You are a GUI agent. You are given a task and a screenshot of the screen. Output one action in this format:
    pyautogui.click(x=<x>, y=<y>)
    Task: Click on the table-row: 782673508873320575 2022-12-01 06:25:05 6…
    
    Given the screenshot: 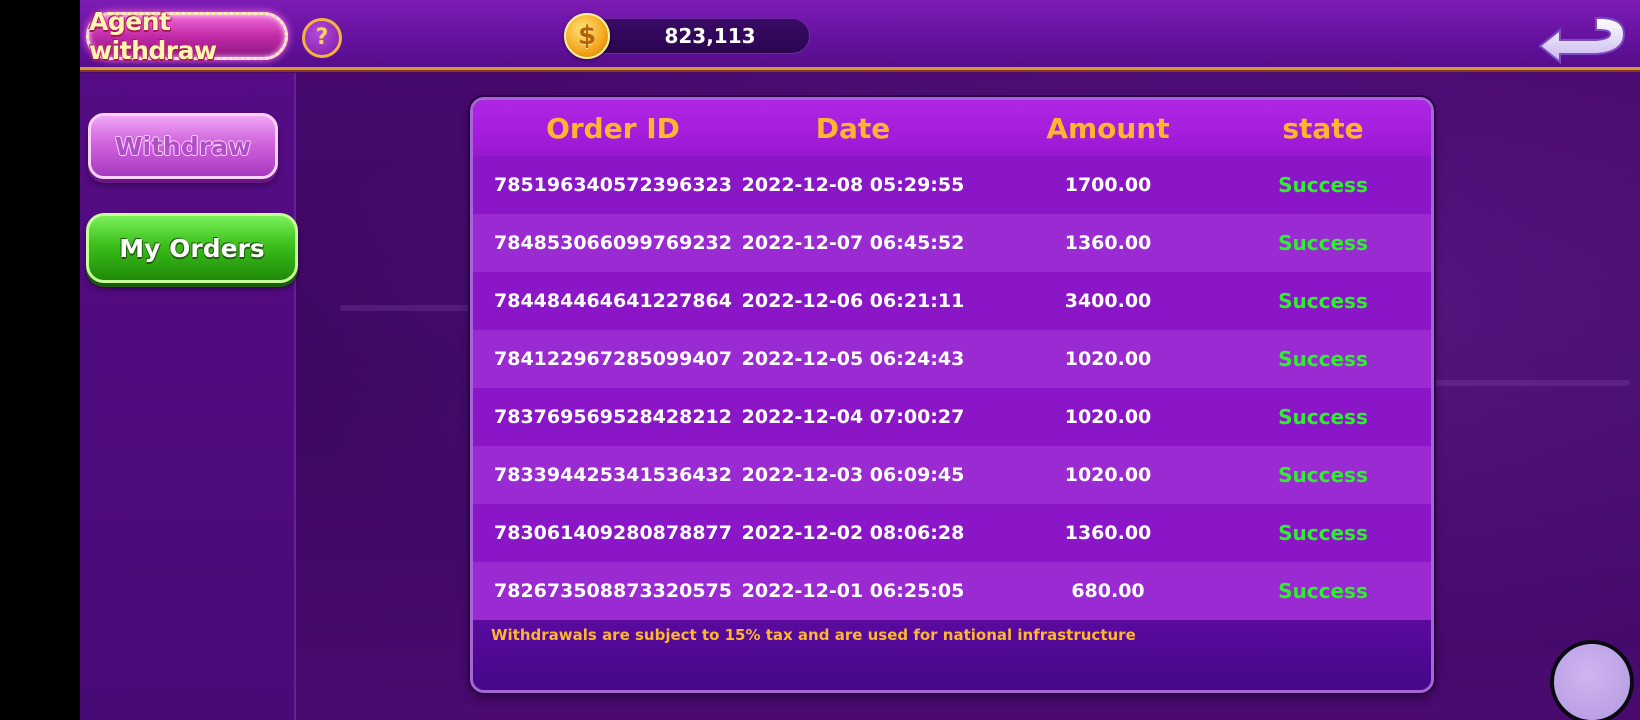 What is the action you would take?
    pyautogui.click(x=952, y=591)
    